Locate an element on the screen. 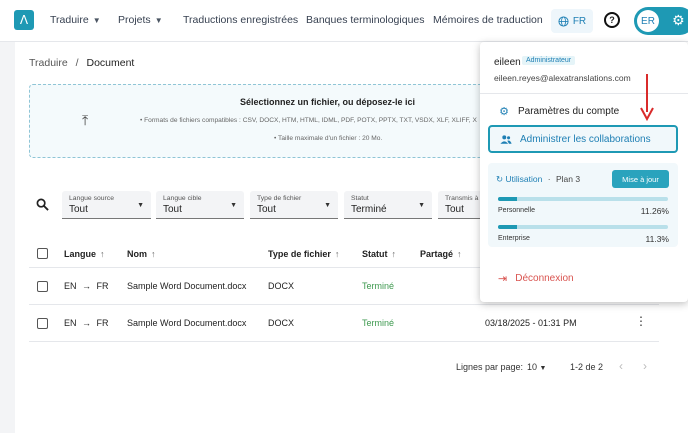 The image size is (688, 433). rows-per-page-select: 10 ▼ is located at coordinates (536, 367).